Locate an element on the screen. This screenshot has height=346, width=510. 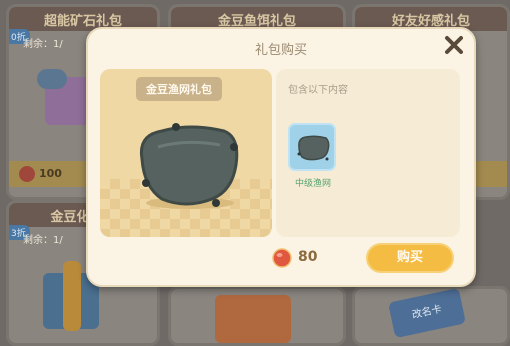
price-value: 80 is located at coordinates (308, 257).